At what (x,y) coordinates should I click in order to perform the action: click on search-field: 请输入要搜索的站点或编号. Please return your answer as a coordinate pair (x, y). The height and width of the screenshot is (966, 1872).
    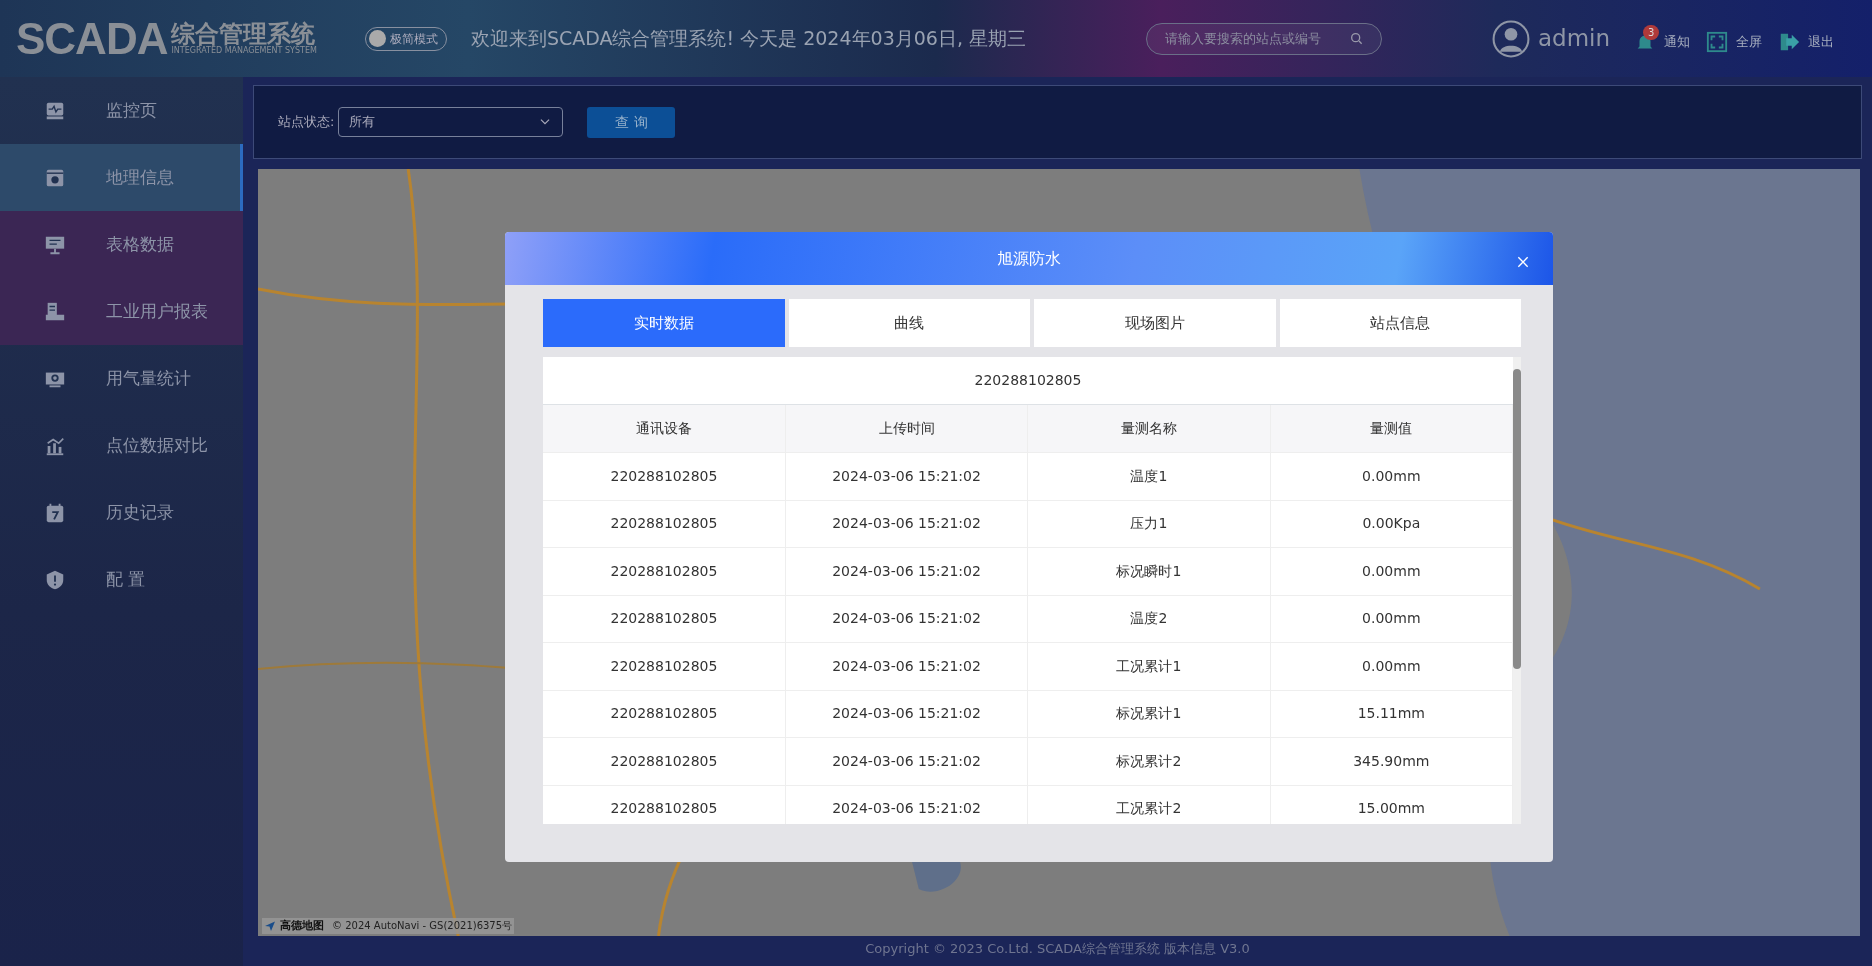
    Looking at the image, I should click on (1264, 38).